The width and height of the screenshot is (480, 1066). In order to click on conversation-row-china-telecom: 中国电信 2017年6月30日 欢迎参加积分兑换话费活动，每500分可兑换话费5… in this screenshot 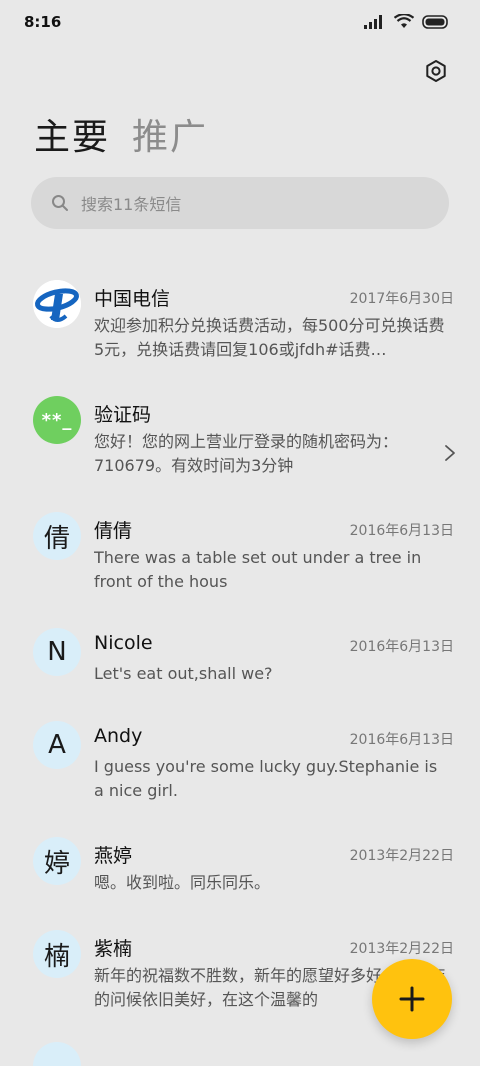, I will do `click(240, 322)`.